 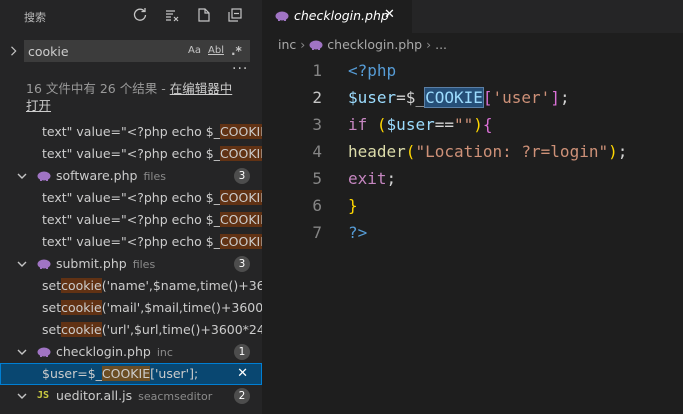 I want to click on line-number: 6, so click(x=317, y=205).